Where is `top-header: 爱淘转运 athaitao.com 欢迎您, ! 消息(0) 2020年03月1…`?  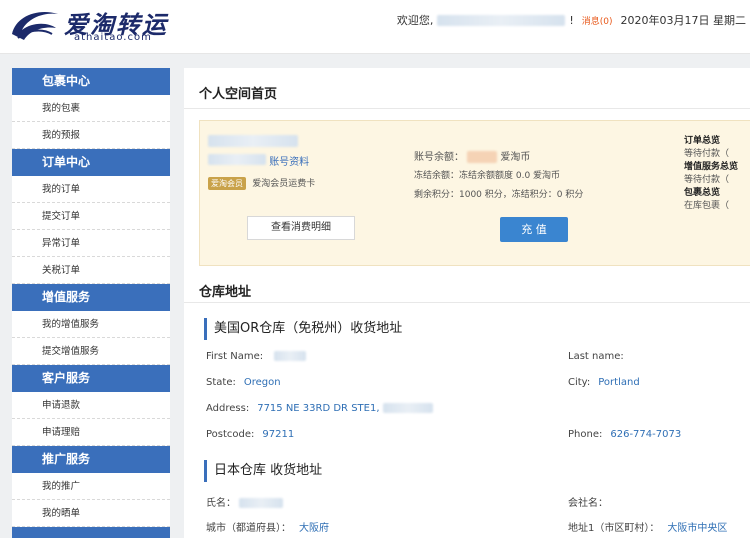 top-header: 爱淘转运 athaitao.com 欢迎您, ! 消息(0) 2020年03月1… is located at coordinates (375, 27).